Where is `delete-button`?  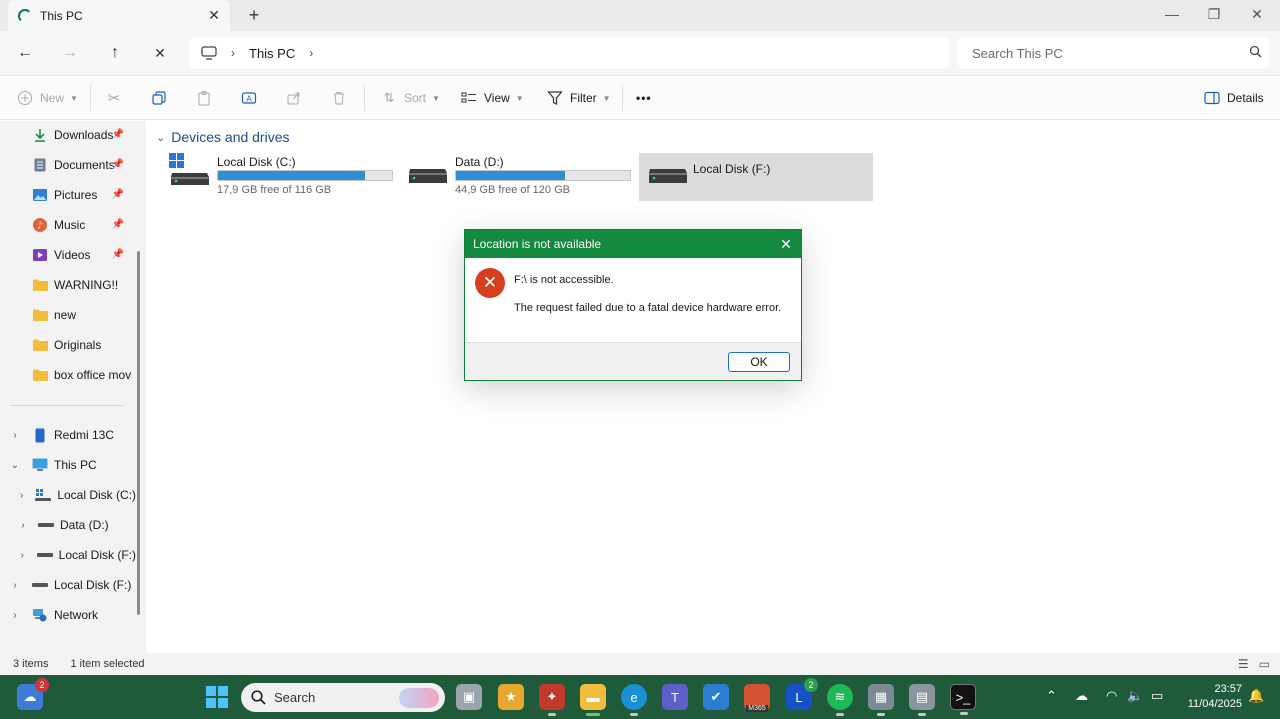 delete-button is located at coordinates (339, 98).